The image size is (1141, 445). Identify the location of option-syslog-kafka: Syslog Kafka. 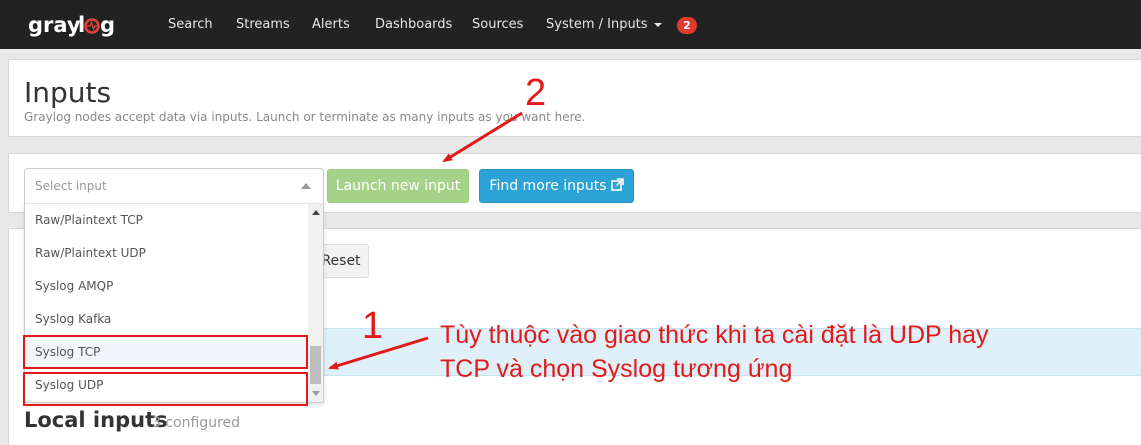
(167, 319).